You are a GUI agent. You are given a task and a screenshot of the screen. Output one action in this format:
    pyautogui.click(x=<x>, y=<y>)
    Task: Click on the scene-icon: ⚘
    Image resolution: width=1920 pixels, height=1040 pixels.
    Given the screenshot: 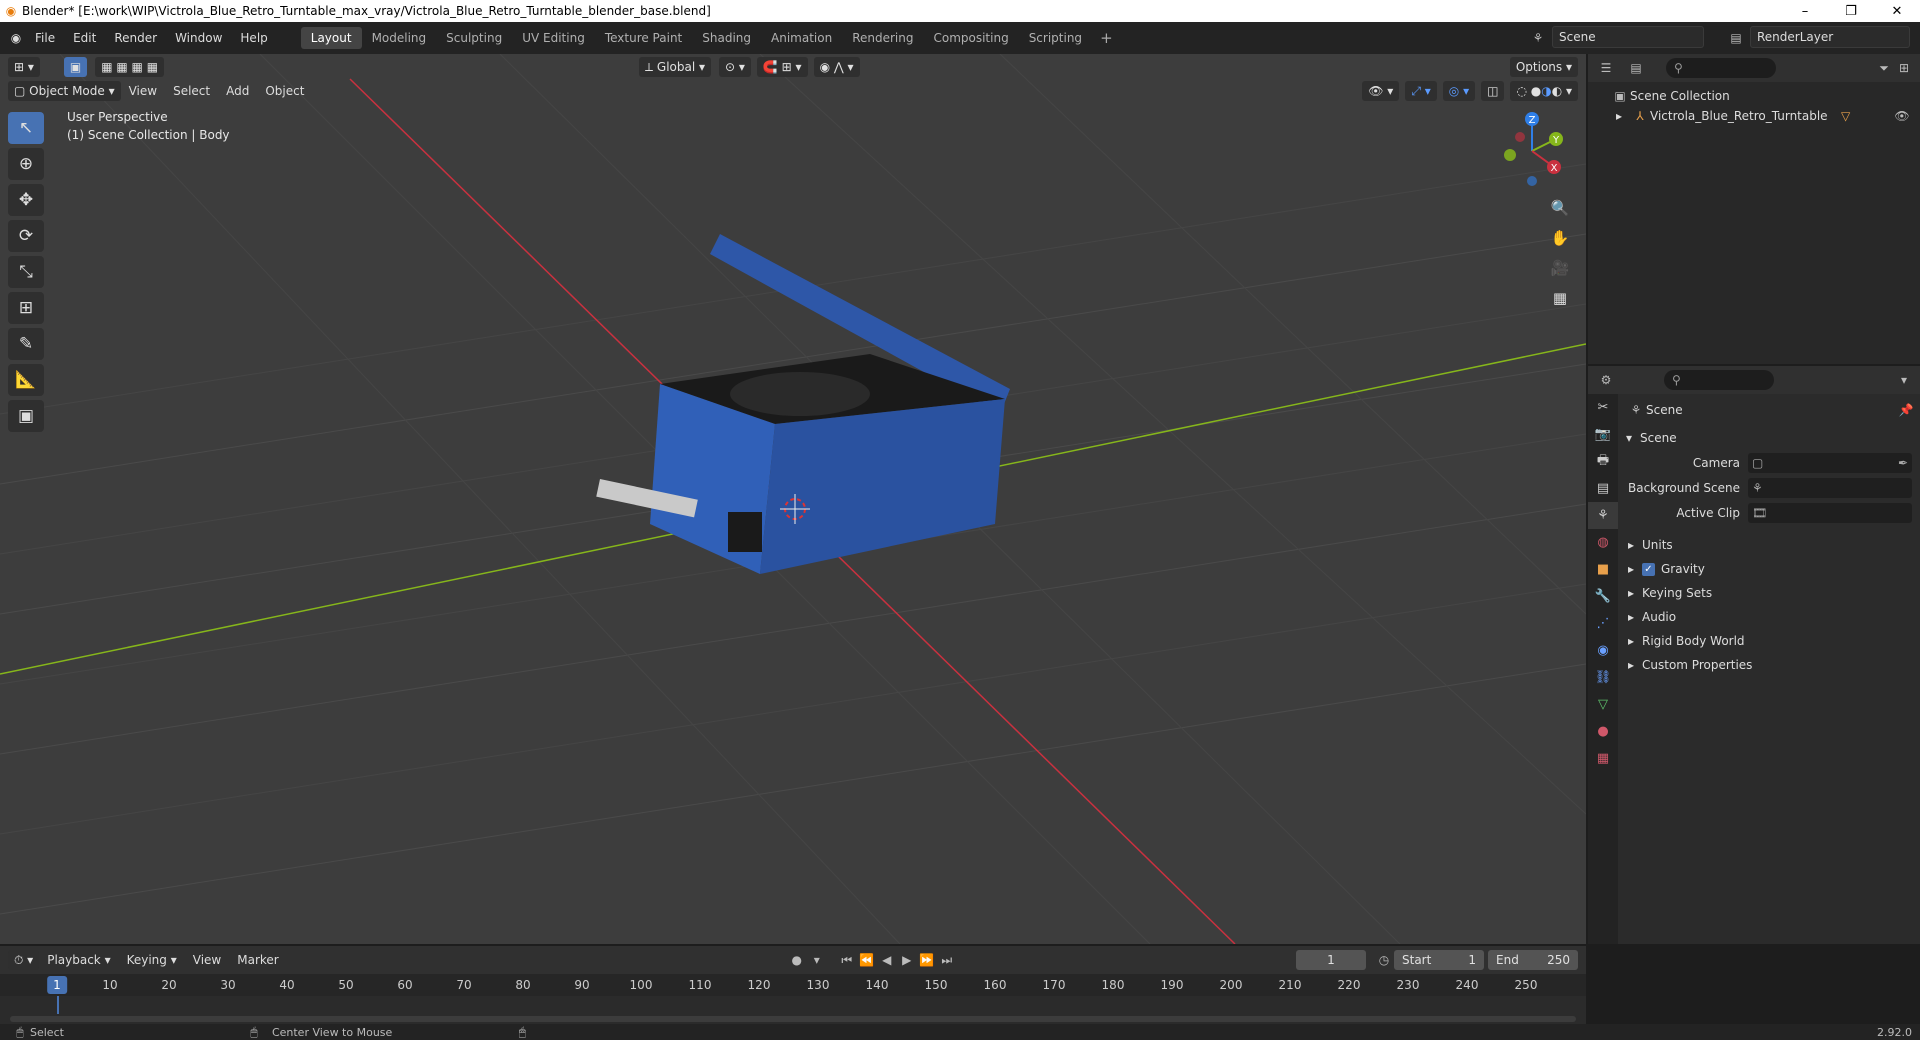 What is the action you would take?
    pyautogui.click(x=1538, y=38)
    